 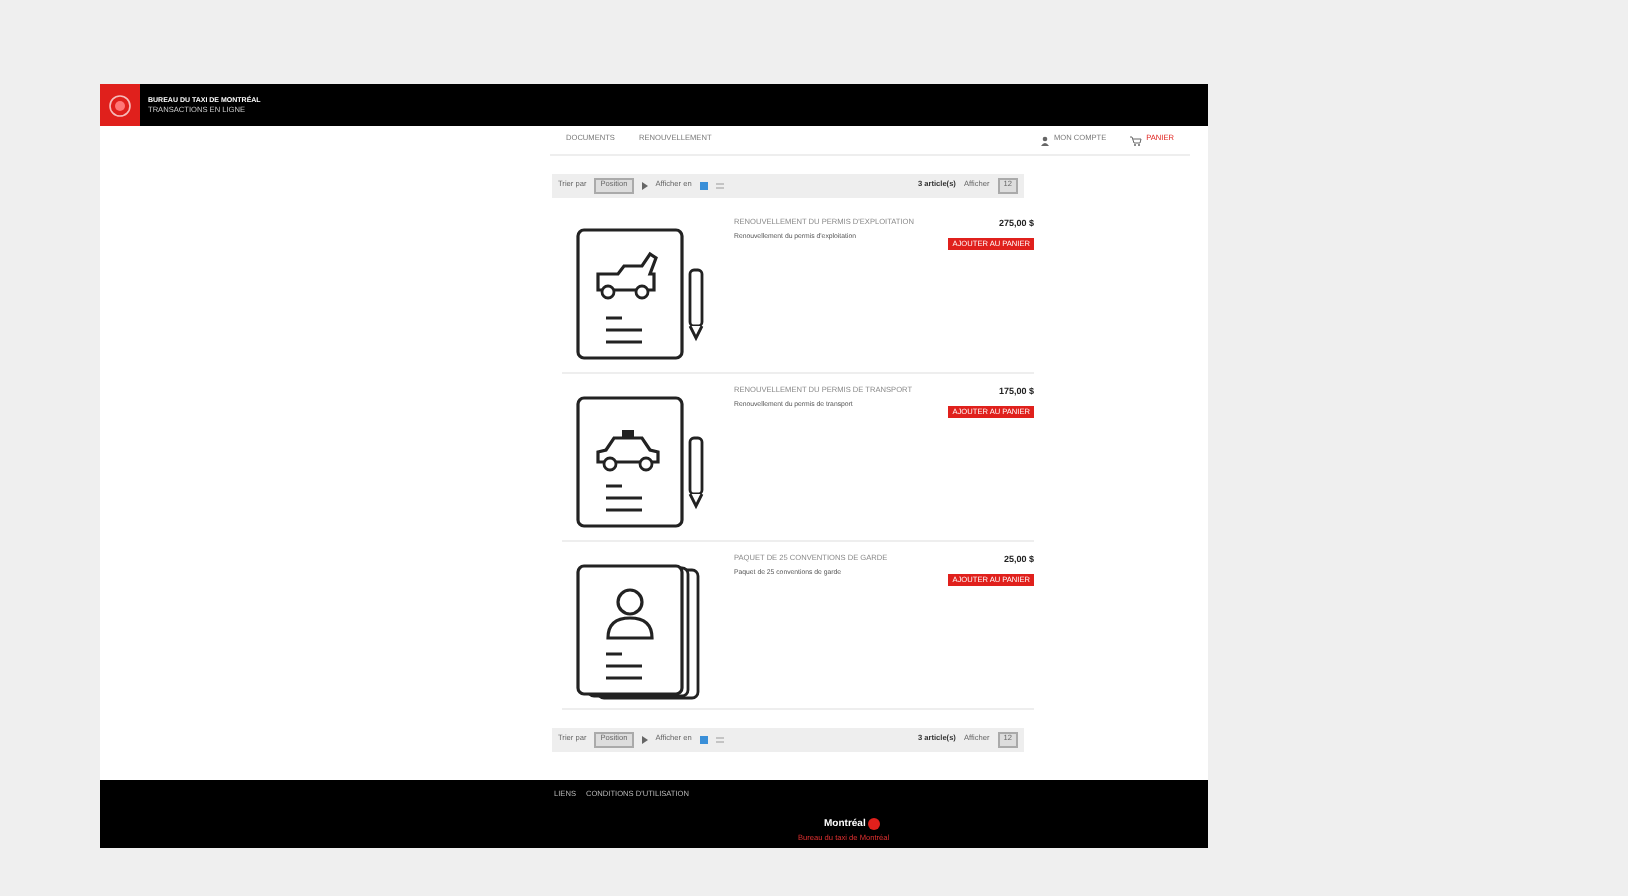 What do you see at coordinates (873, 824) in the screenshot?
I see `logo-mark-icon` at bounding box center [873, 824].